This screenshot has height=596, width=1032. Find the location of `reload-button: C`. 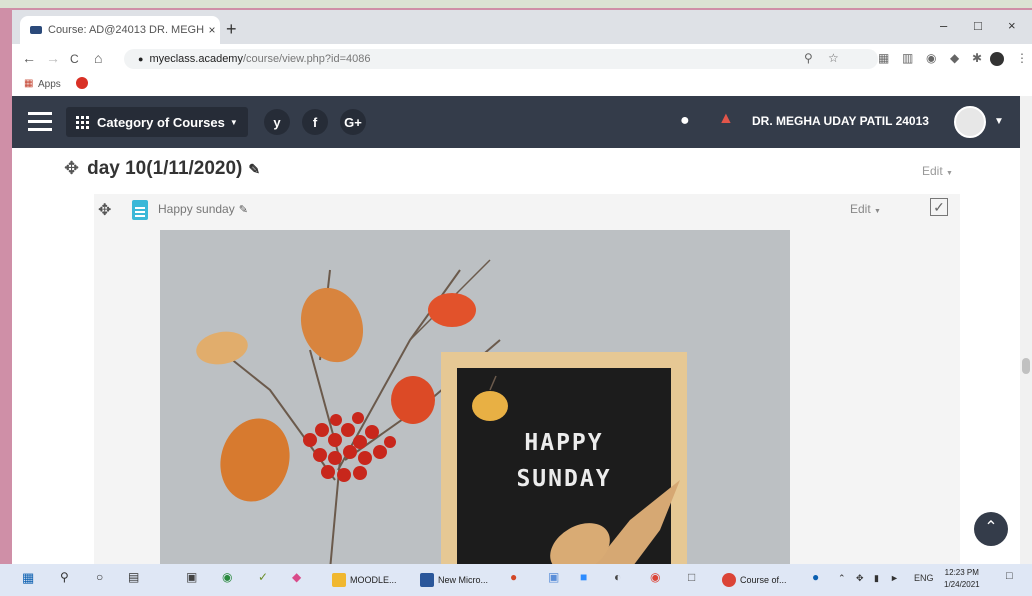

reload-button: C is located at coordinates (74, 59).